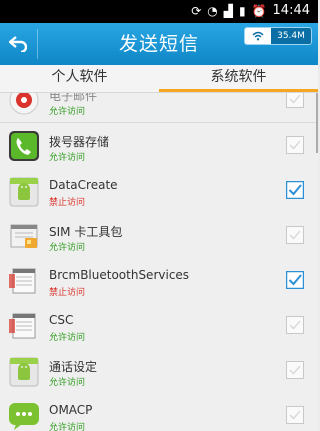 This screenshot has width=320, height=431. Describe the element at coordinates (159, 44) in the screenshot. I see `title-bar: 发送短信 35.4M` at that location.